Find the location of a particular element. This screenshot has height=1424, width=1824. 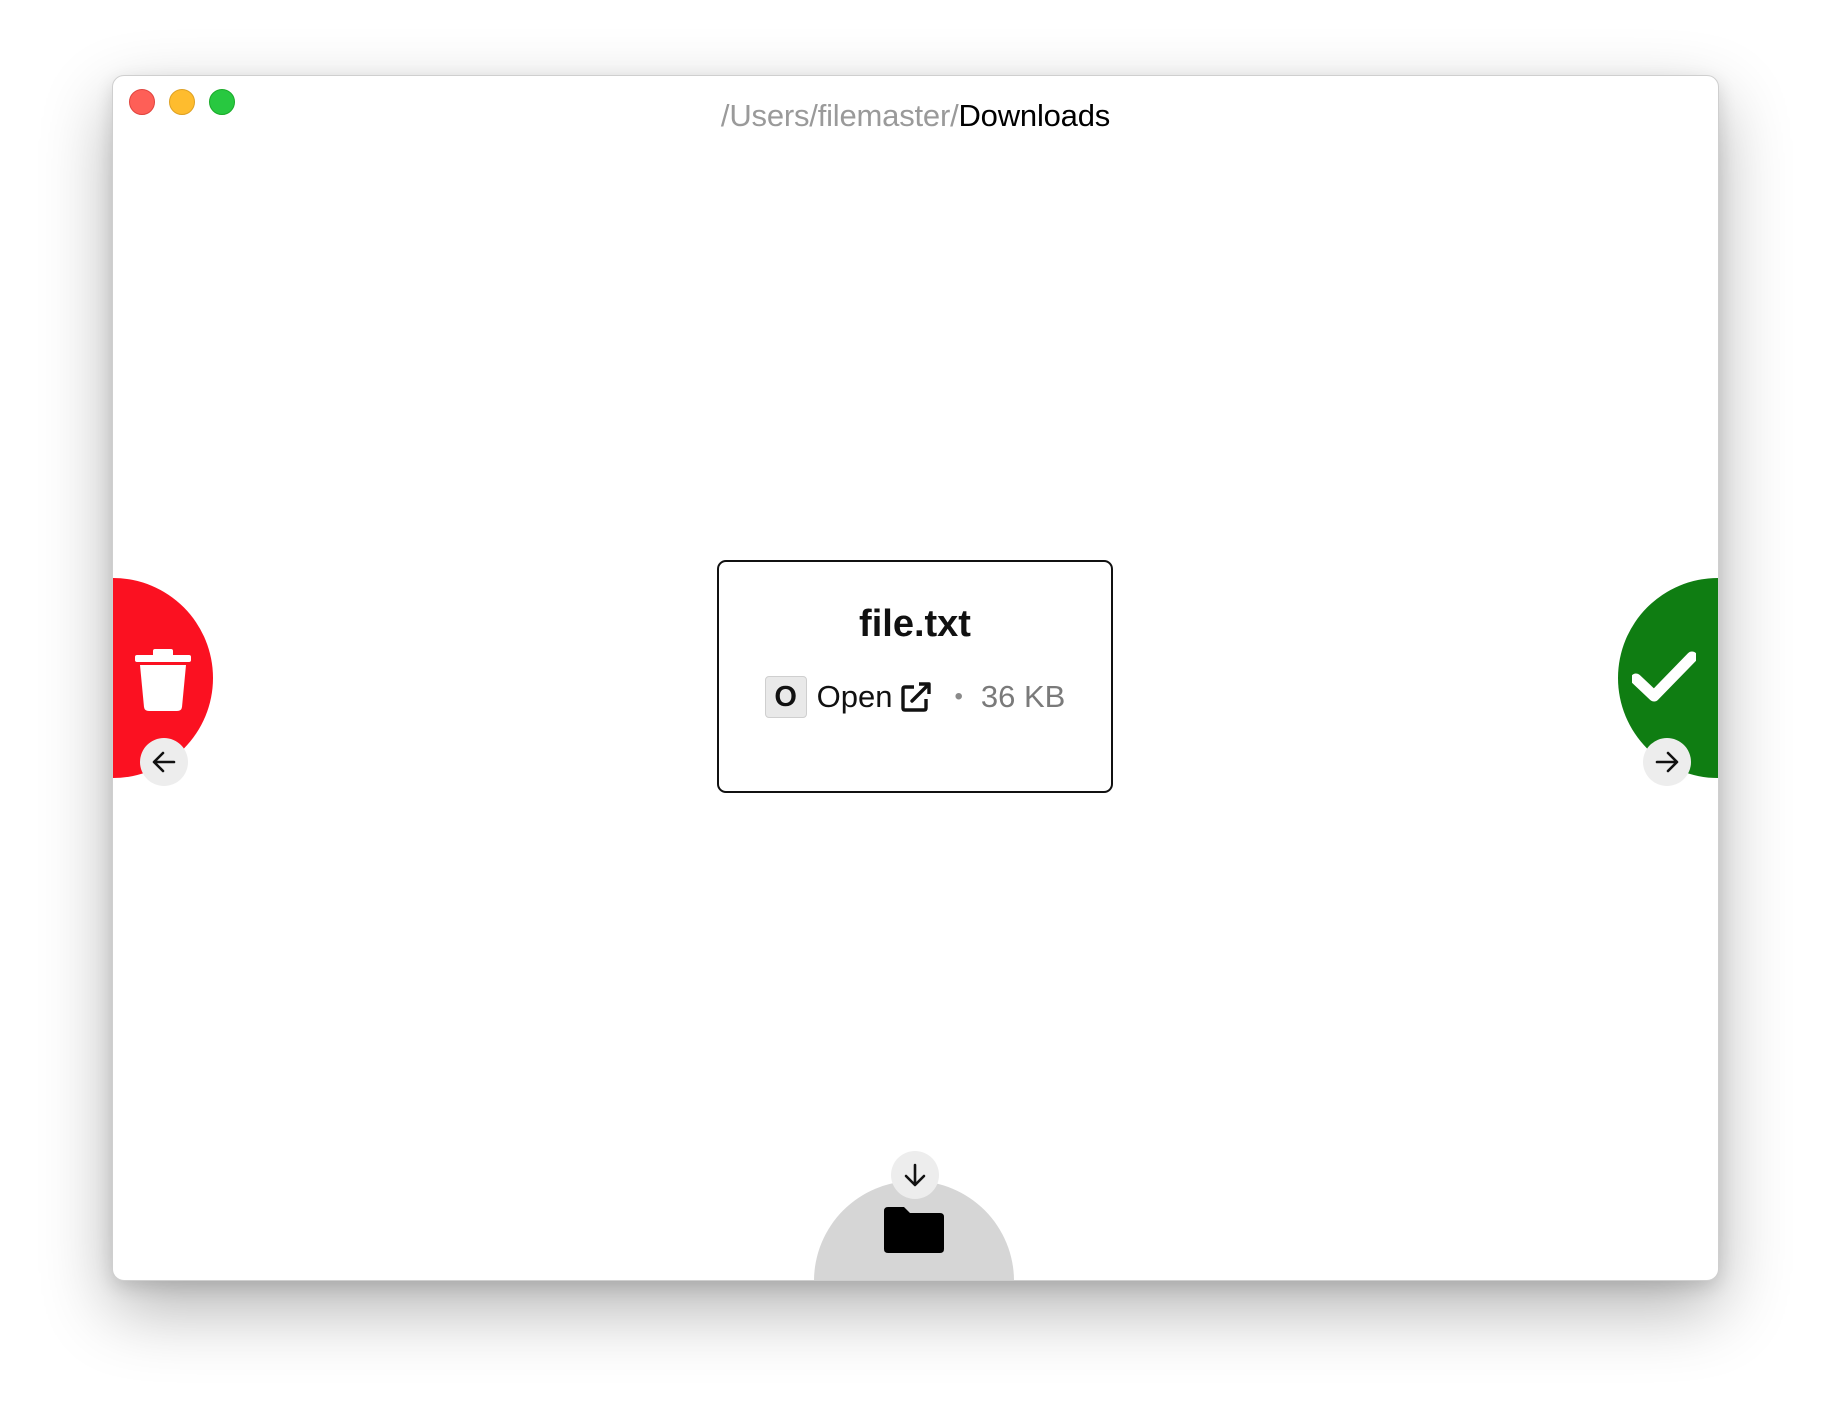

window-title: /Users/filemaster/Downloads is located at coordinates (915, 116).